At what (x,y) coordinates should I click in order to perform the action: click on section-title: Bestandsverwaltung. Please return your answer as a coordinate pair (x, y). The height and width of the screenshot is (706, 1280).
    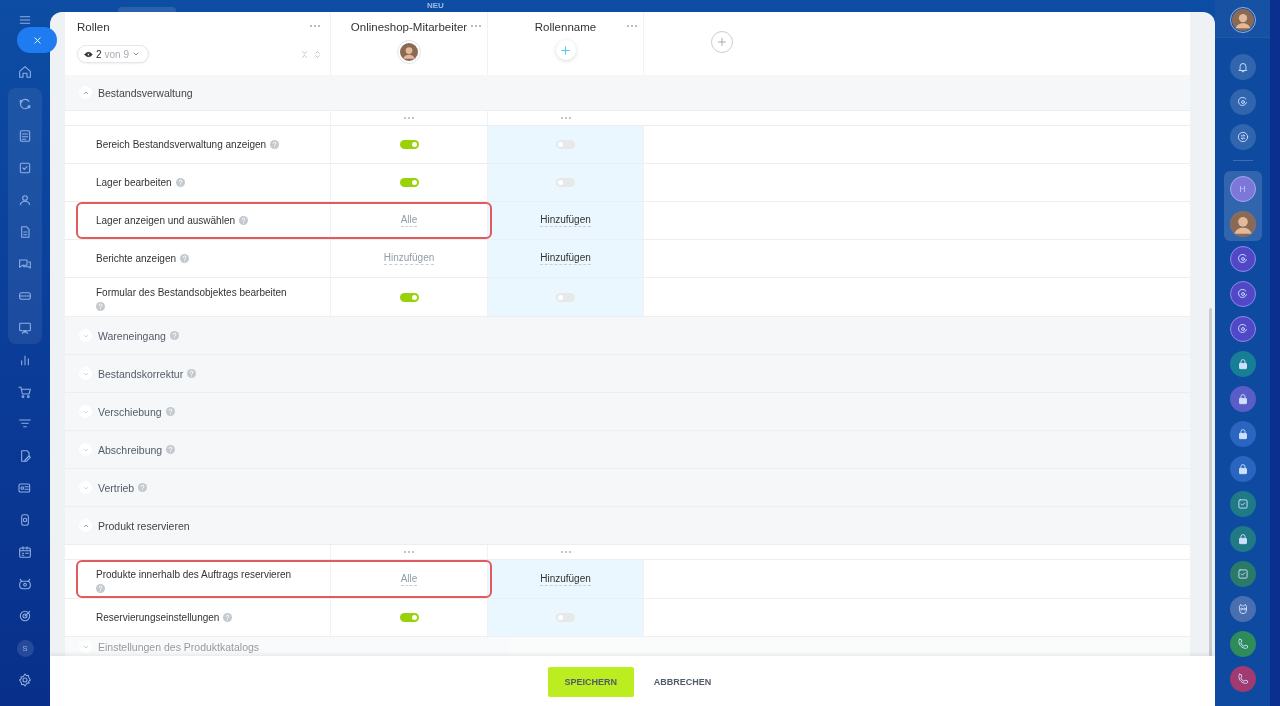
    Looking at the image, I should click on (145, 92).